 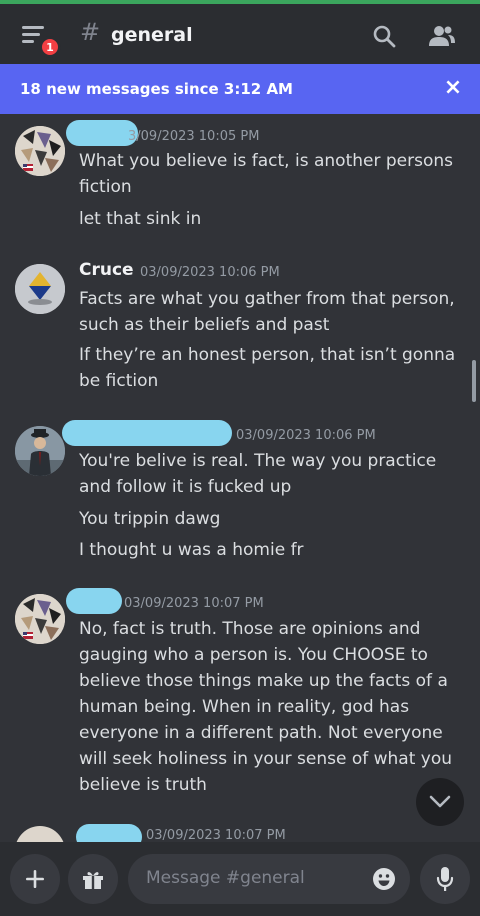 I want to click on channel-header: 1 # general, so click(x=240, y=34).